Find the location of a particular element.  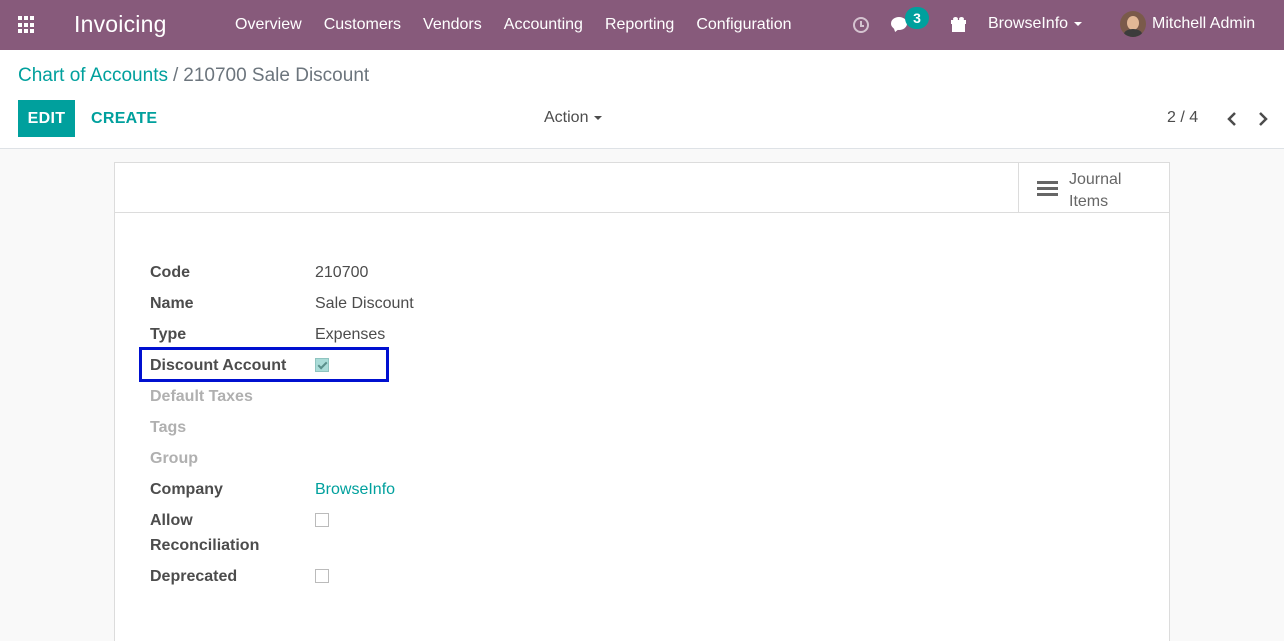

field-discount-account: Discount Account is located at coordinates (450, 368).